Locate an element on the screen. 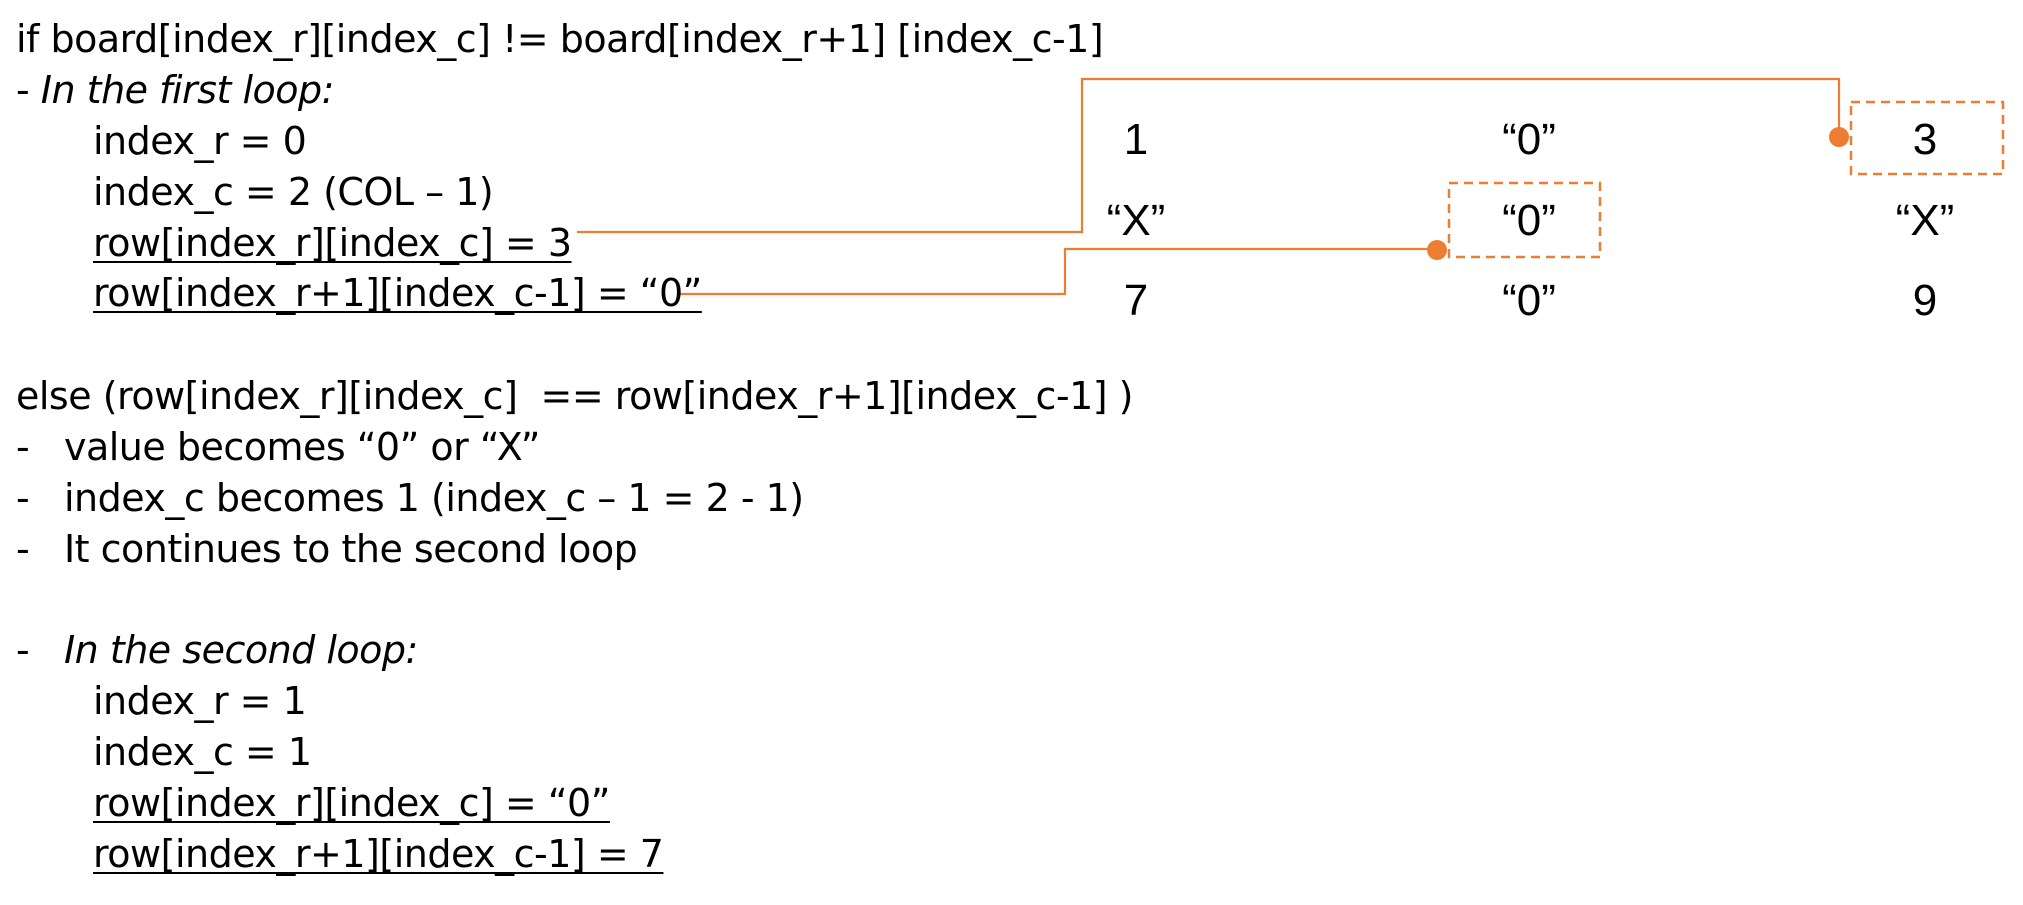 This screenshot has height=905, width=2023. second-loop-dash: - is located at coordinates (40, 650).